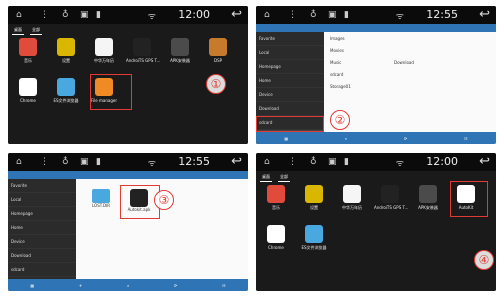 This screenshot has width=504, height=301. What do you see at coordinates (337, 38) in the screenshot?
I see `list-item: Images` at bounding box center [337, 38].